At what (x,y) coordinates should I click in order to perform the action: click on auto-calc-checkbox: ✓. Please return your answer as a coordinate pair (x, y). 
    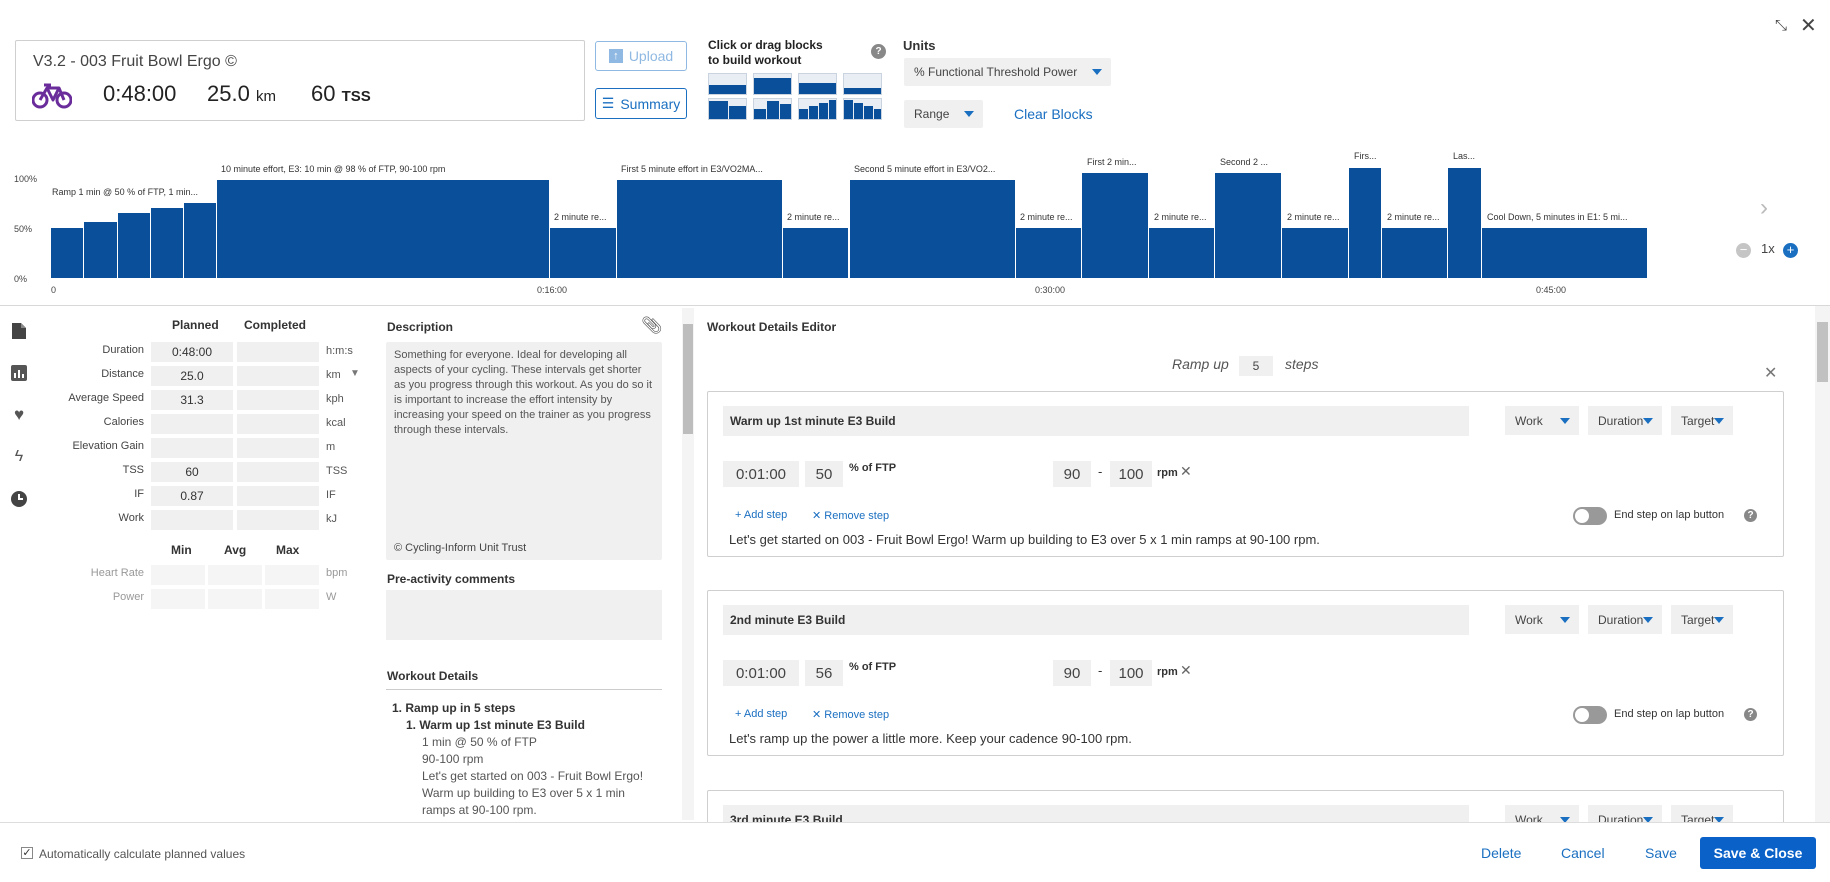
    Looking at the image, I should click on (27, 853).